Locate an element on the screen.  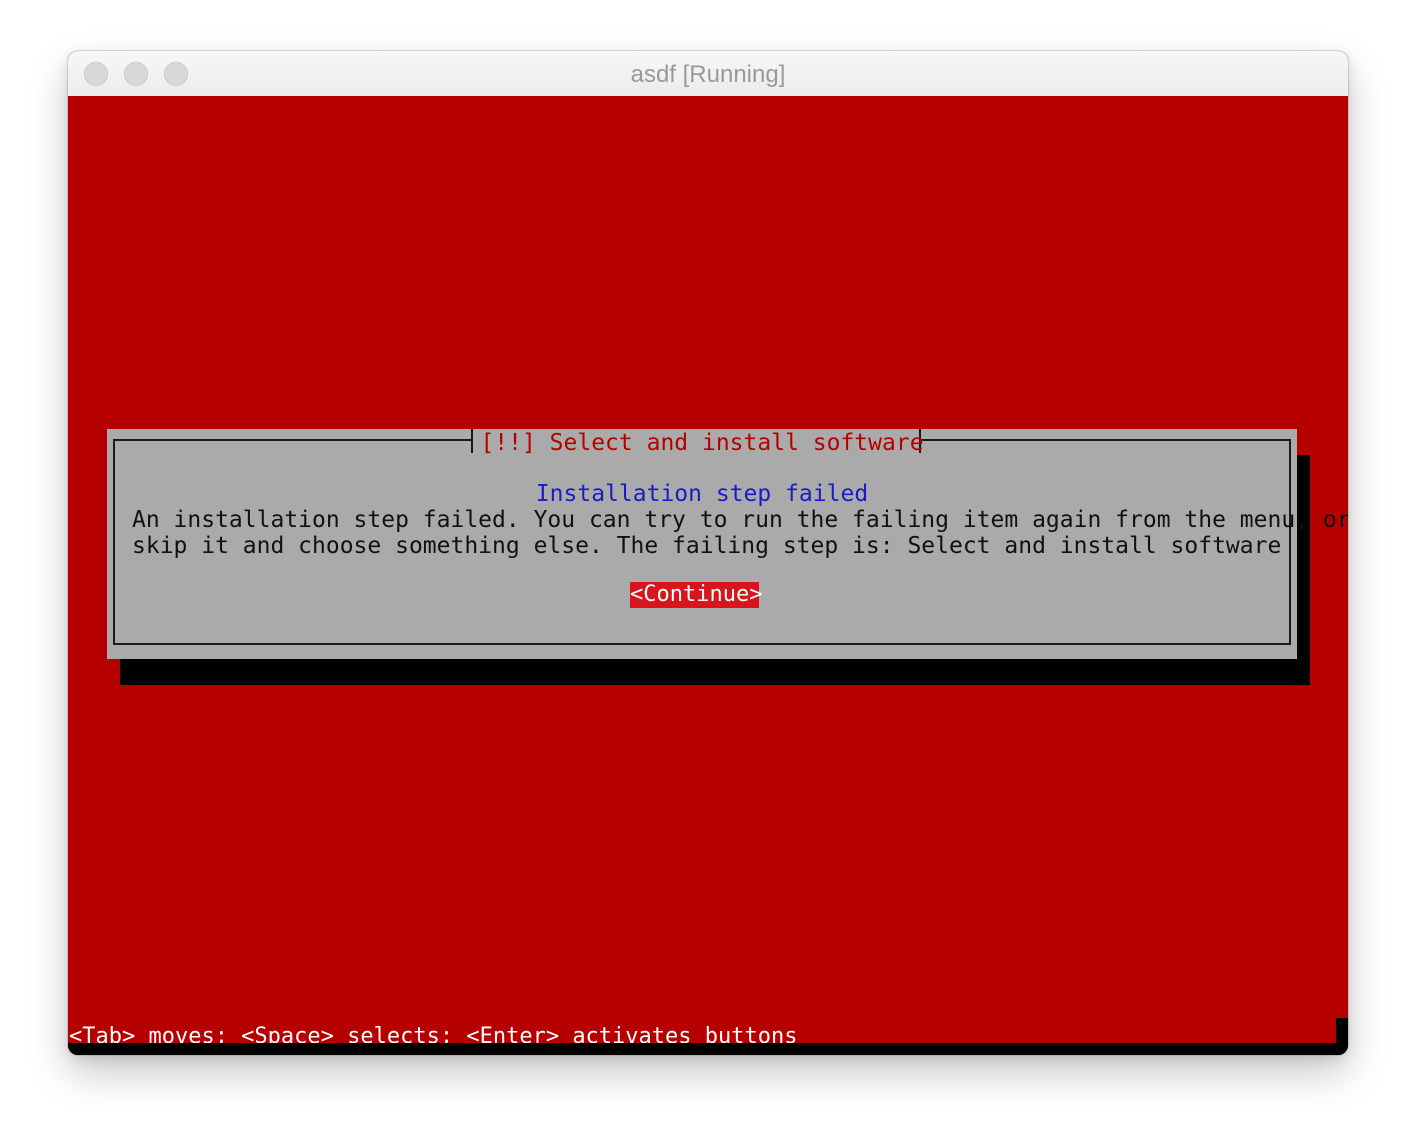
dialog-subtitle: Installation step failed is located at coordinates (702, 494).